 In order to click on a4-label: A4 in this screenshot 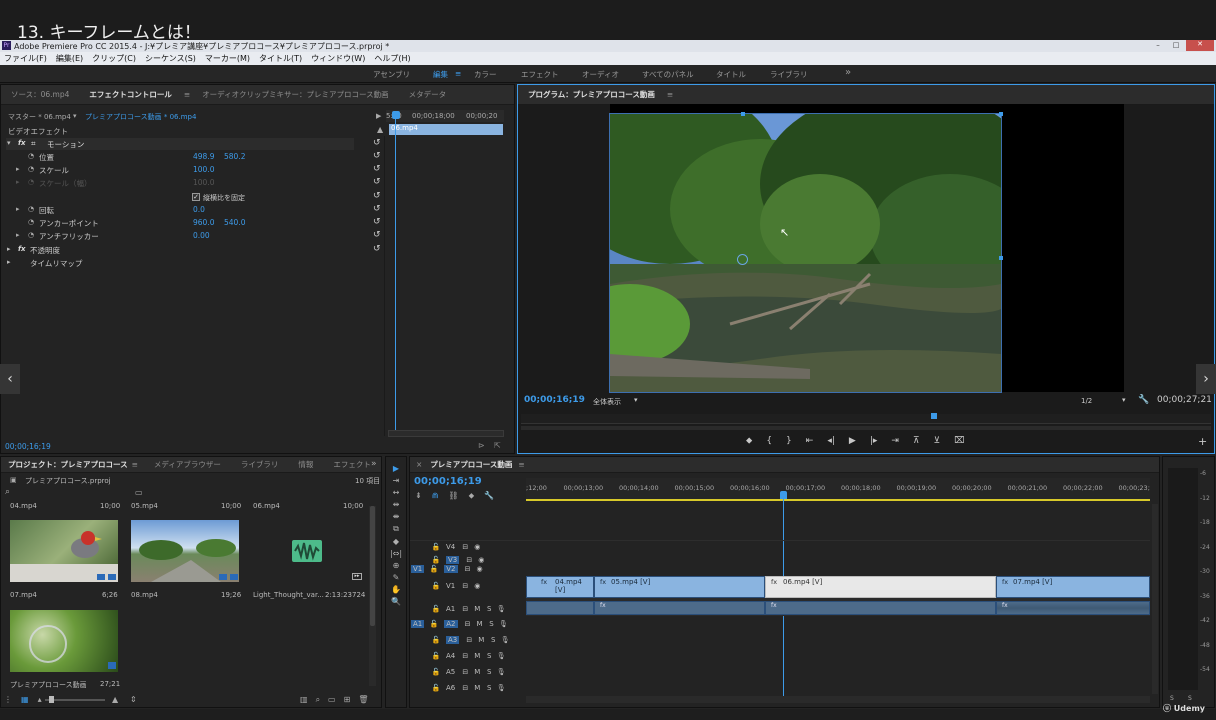, I will do `click(450, 656)`.